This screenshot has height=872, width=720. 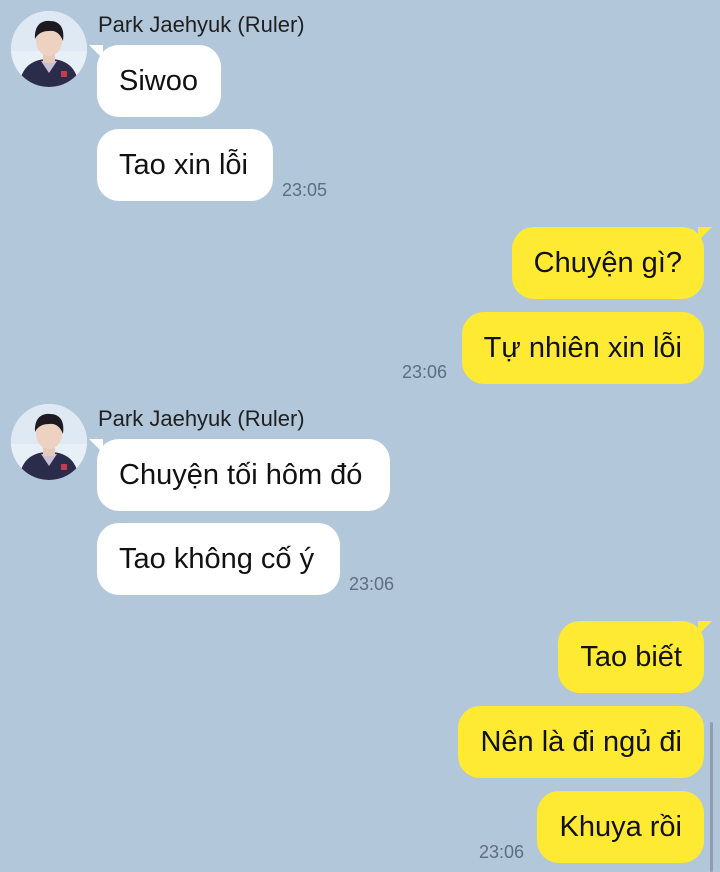 I want to click on outgoing-message-bubble: Chuyện gì?, so click(x=612, y=263).